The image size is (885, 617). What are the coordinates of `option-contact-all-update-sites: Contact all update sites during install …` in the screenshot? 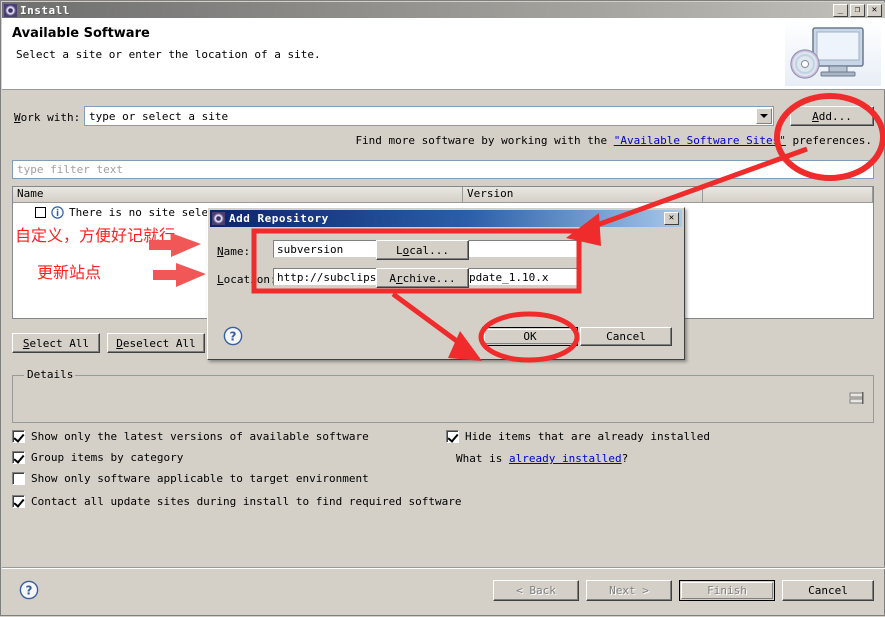 It's located at (236, 501).